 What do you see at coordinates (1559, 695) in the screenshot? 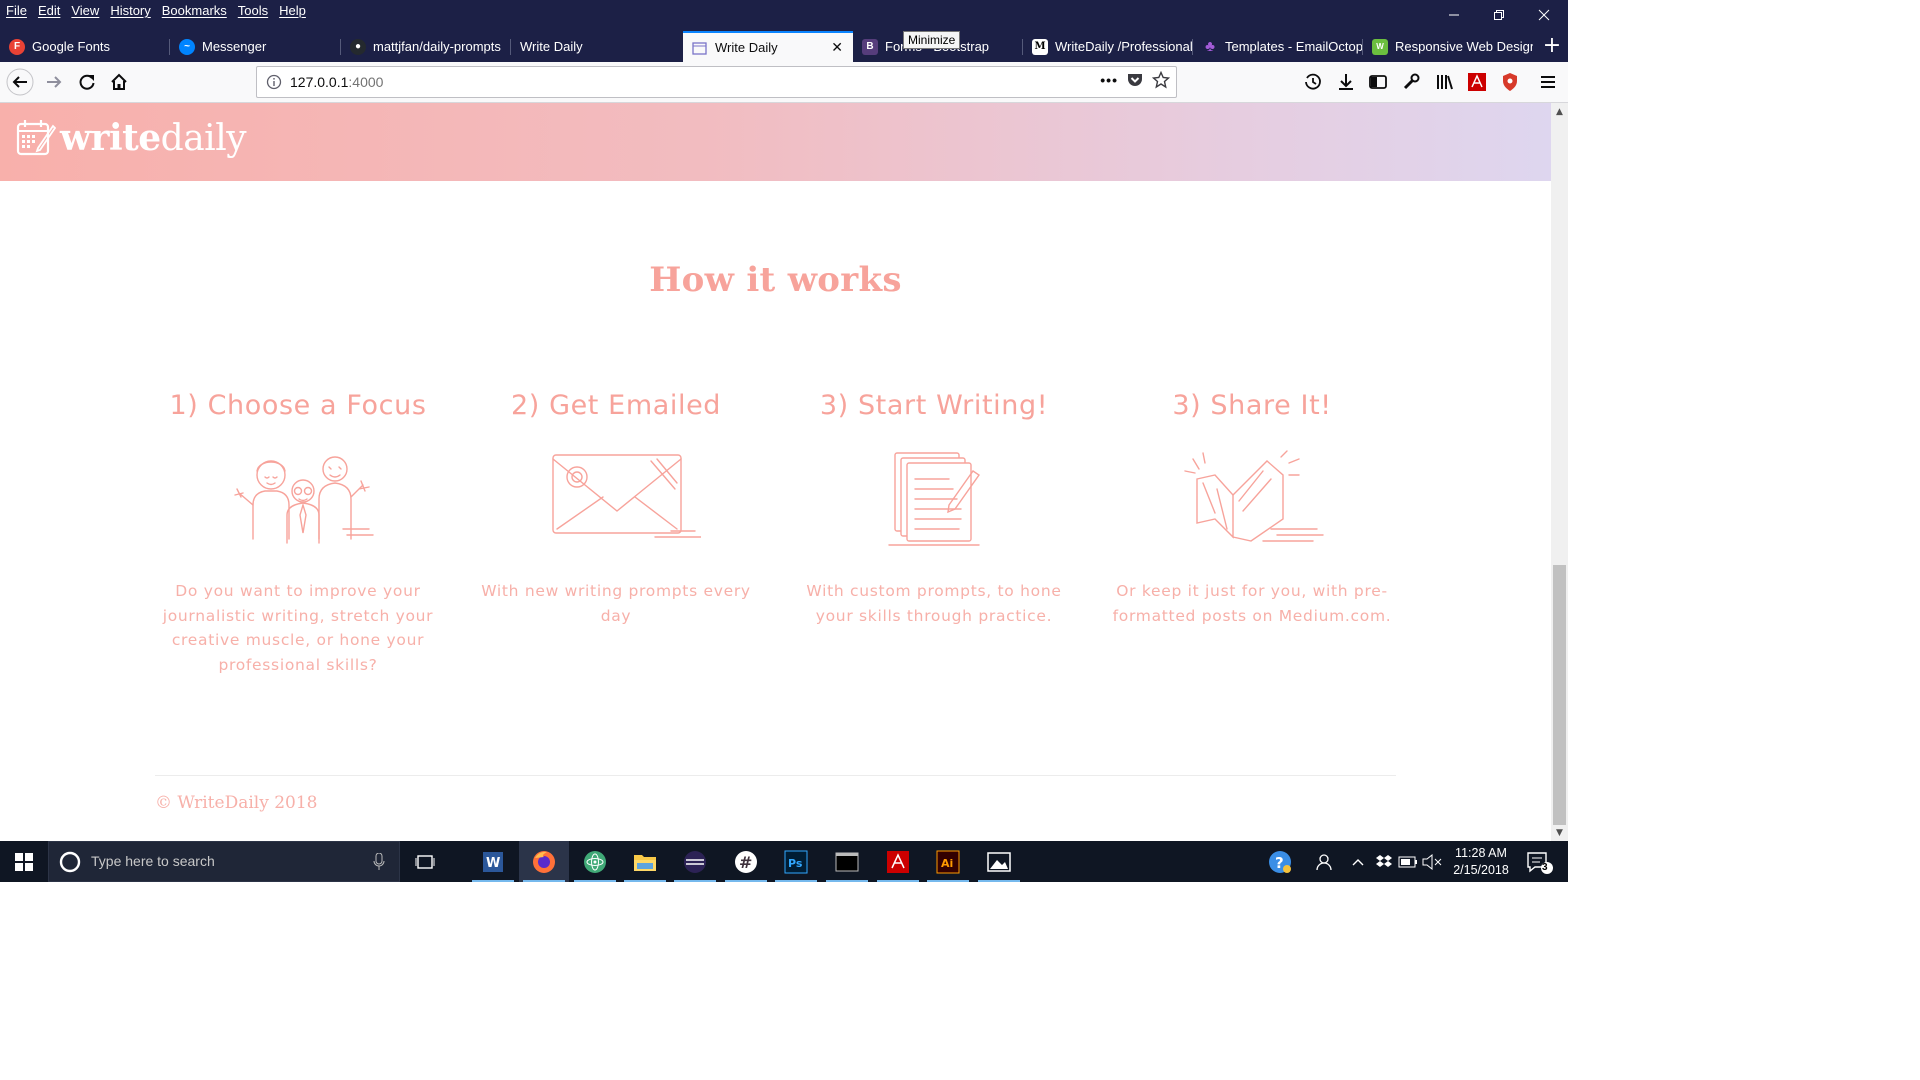
I see `scrollbar-thumb` at bounding box center [1559, 695].